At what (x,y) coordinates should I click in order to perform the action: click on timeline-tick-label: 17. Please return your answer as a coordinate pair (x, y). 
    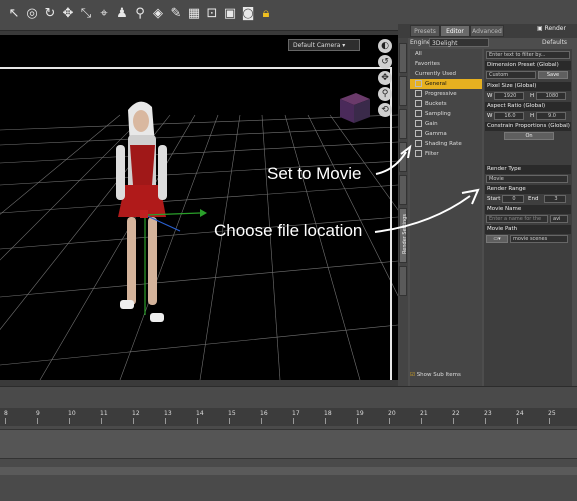
    Looking at the image, I should click on (296, 413).